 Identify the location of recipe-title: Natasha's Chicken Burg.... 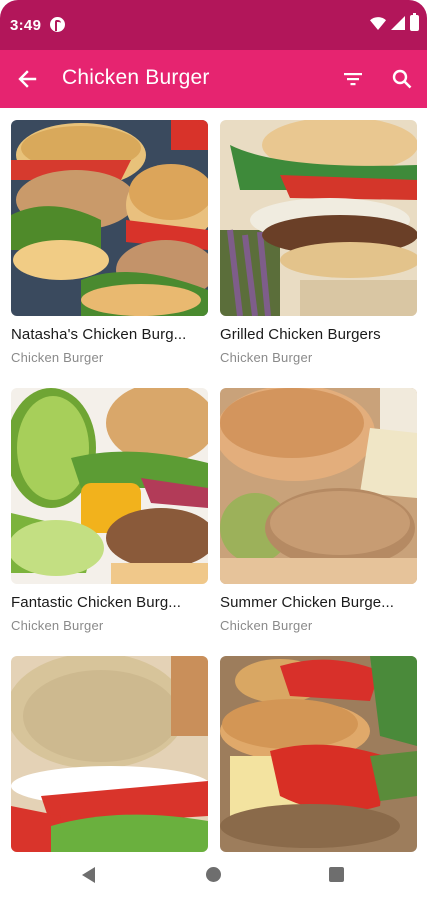
(99, 334).